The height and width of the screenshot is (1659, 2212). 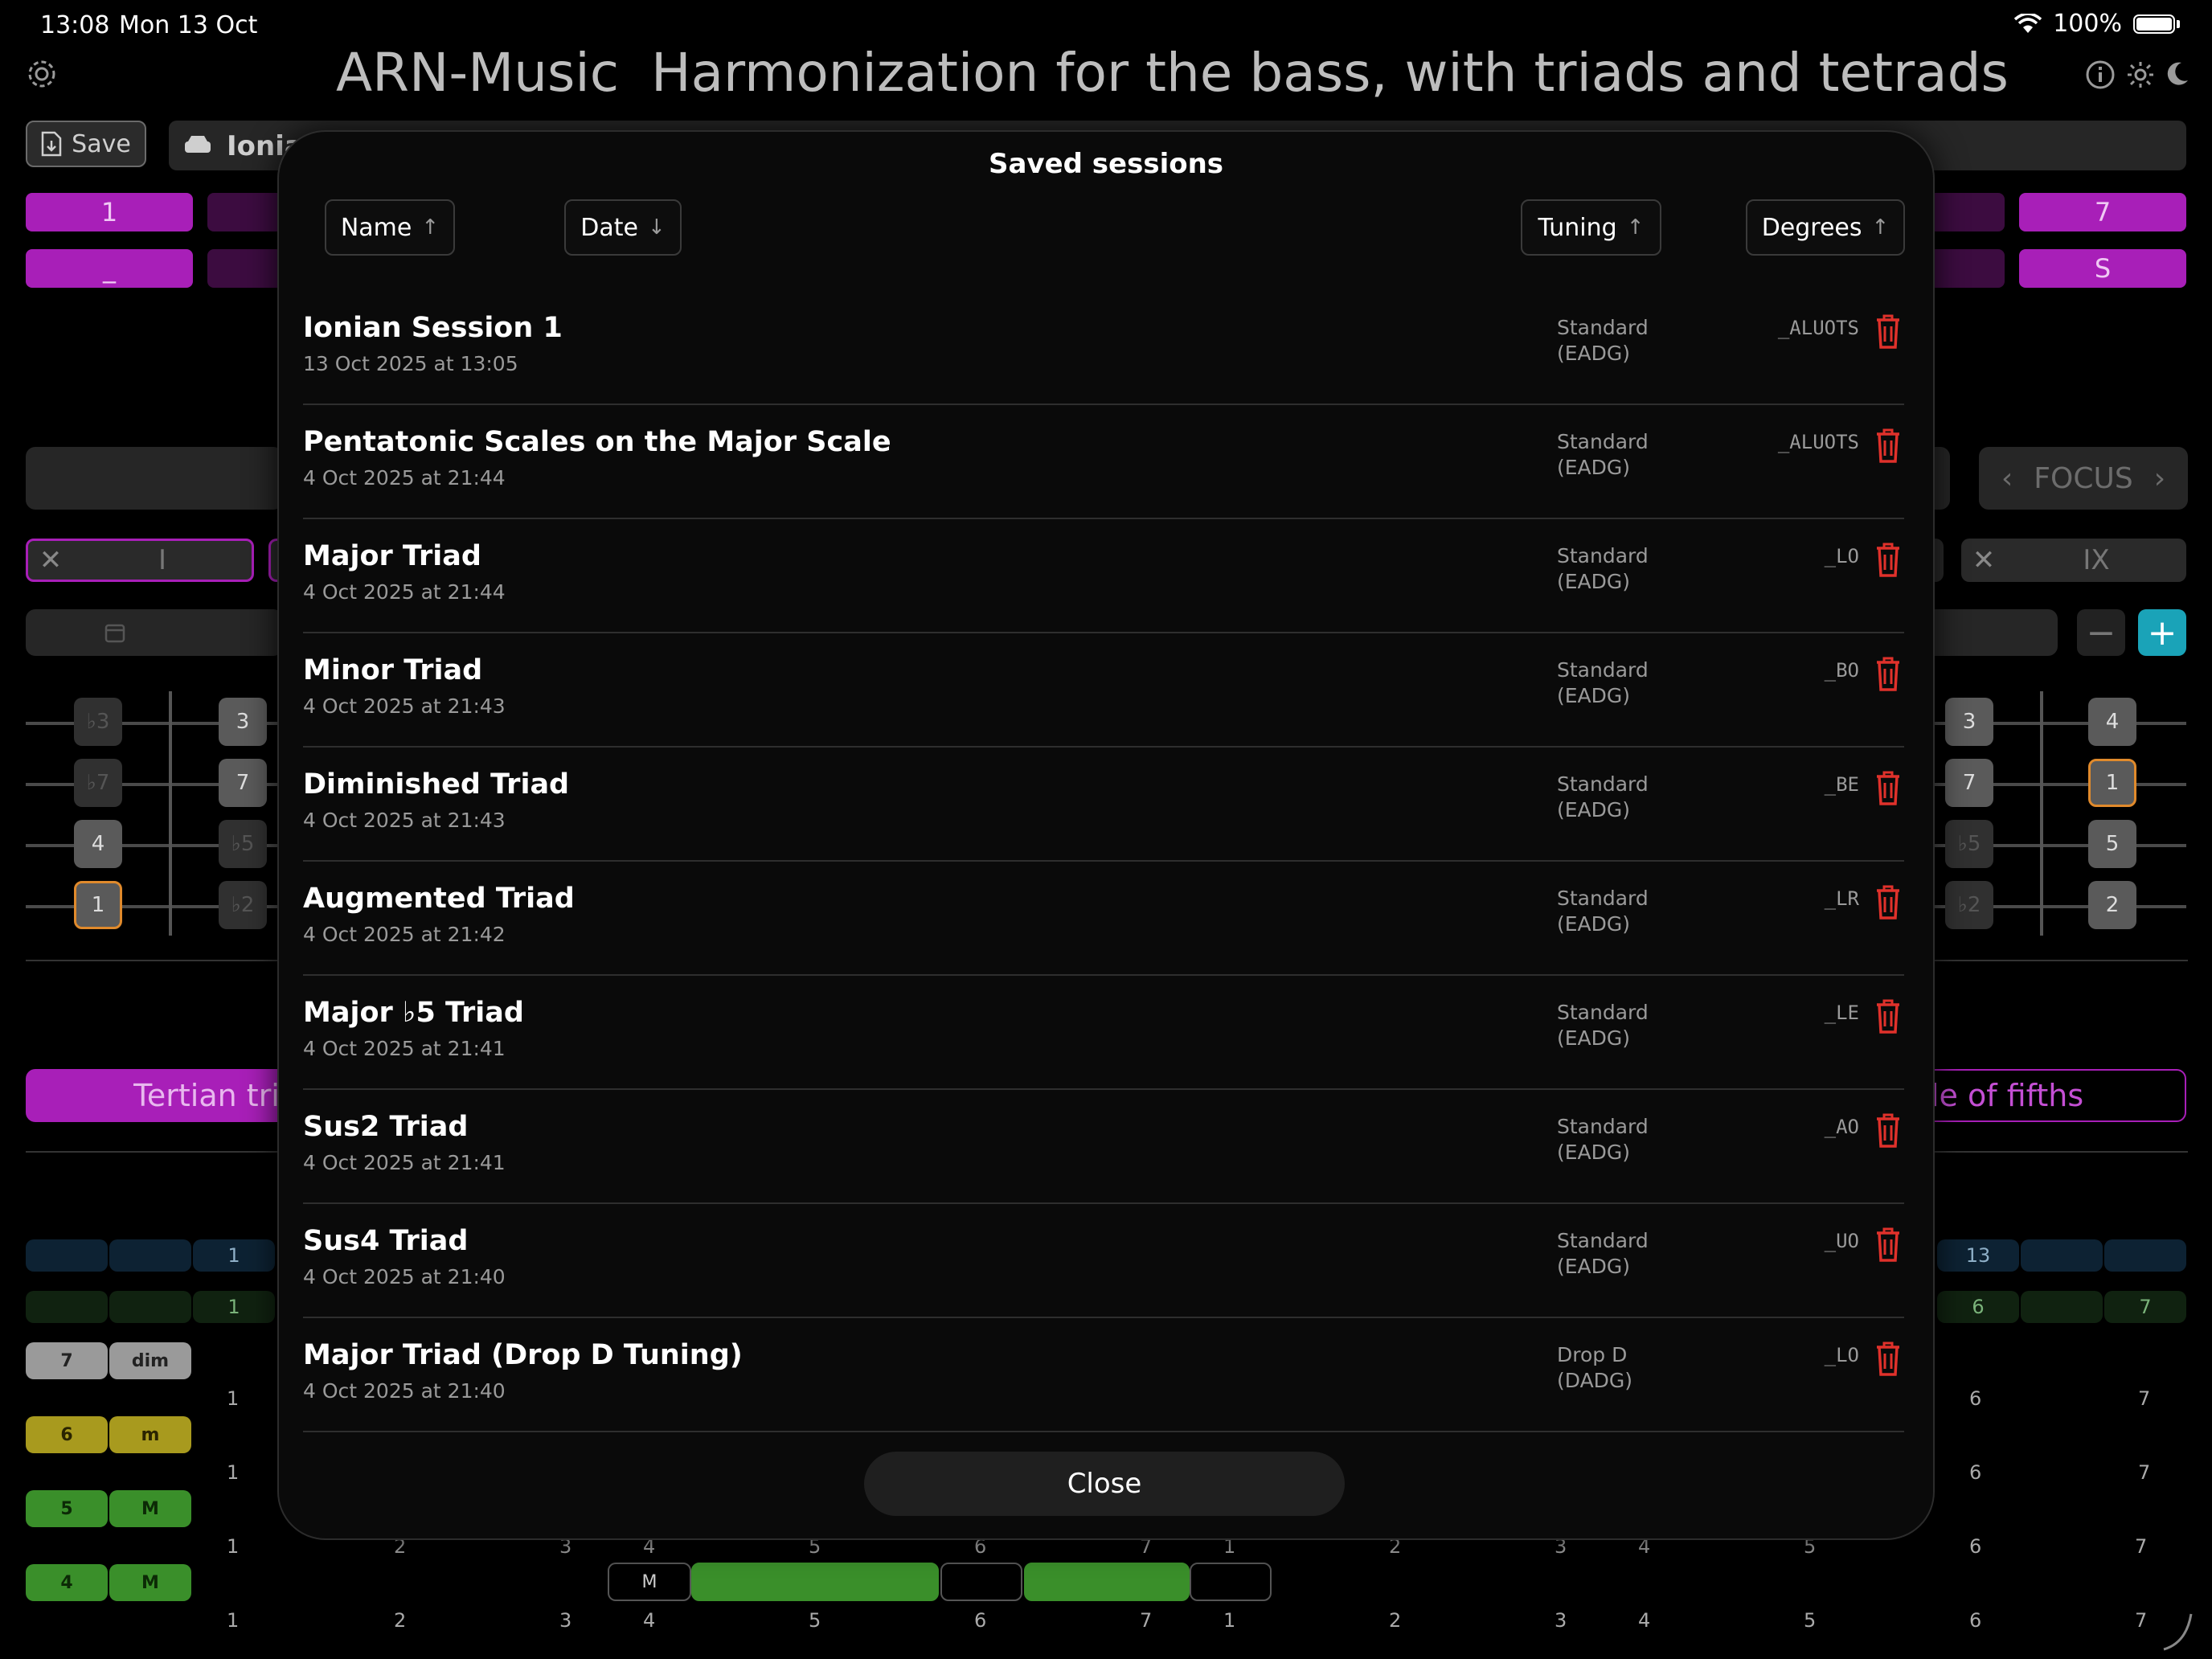 I want to click on note-marker: ♭3, so click(x=98, y=722).